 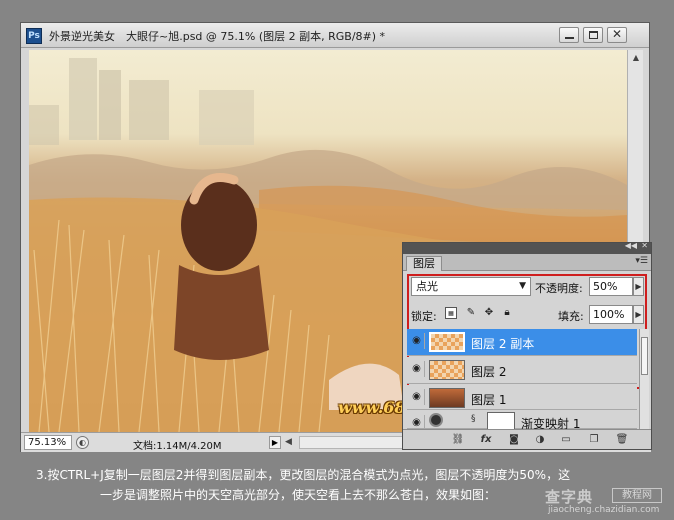 What do you see at coordinates (82, 442) in the screenshot?
I see `status-info-icon: ◐` at bounding box center [82, 442].